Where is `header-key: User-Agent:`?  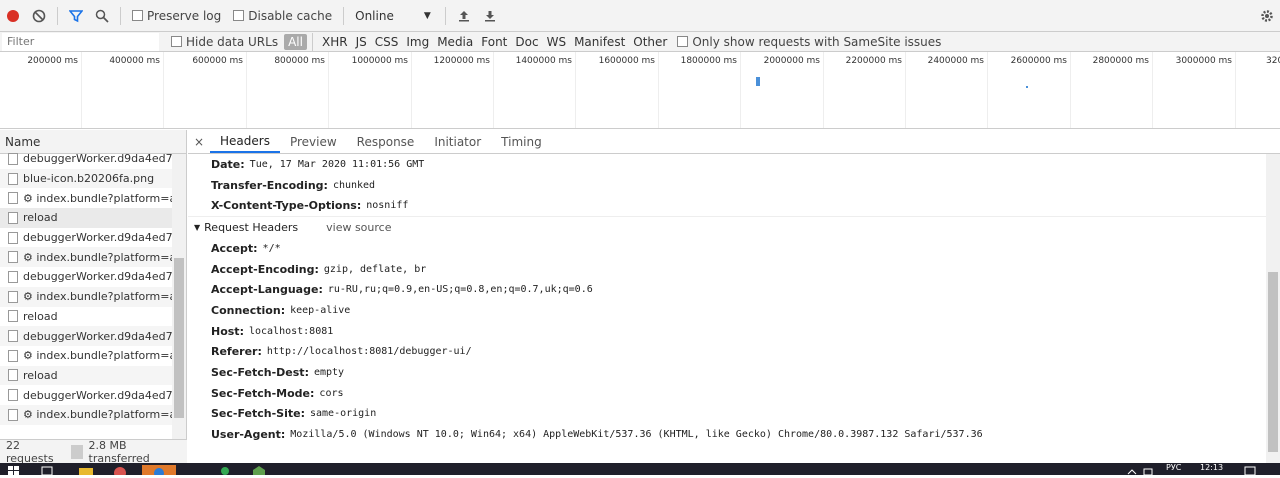 header-key: User-Agent: is located at coordinates (248, 435).